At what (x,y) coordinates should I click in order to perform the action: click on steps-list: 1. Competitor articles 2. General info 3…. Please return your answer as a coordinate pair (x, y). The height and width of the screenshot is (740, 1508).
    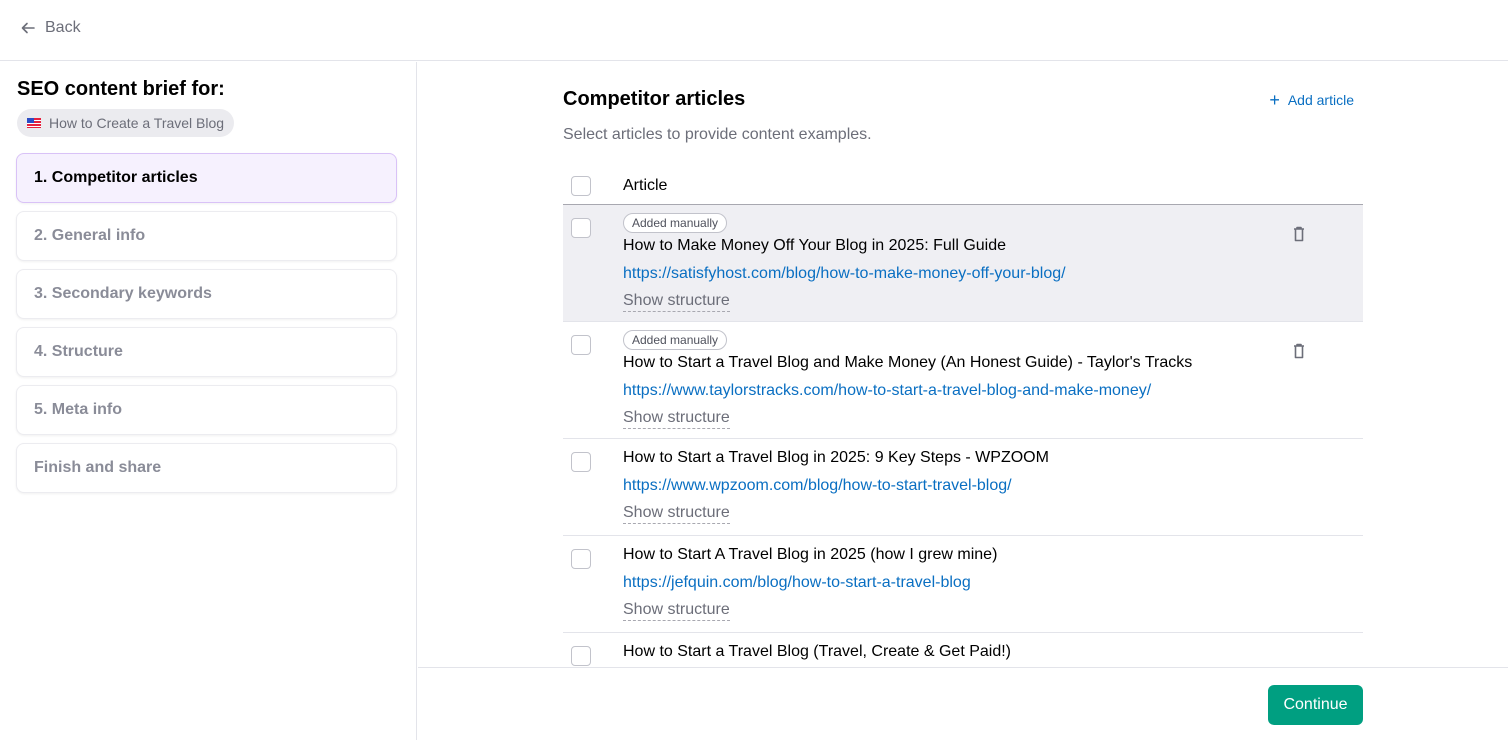
    Looking at the image, I should click on (206, 327).